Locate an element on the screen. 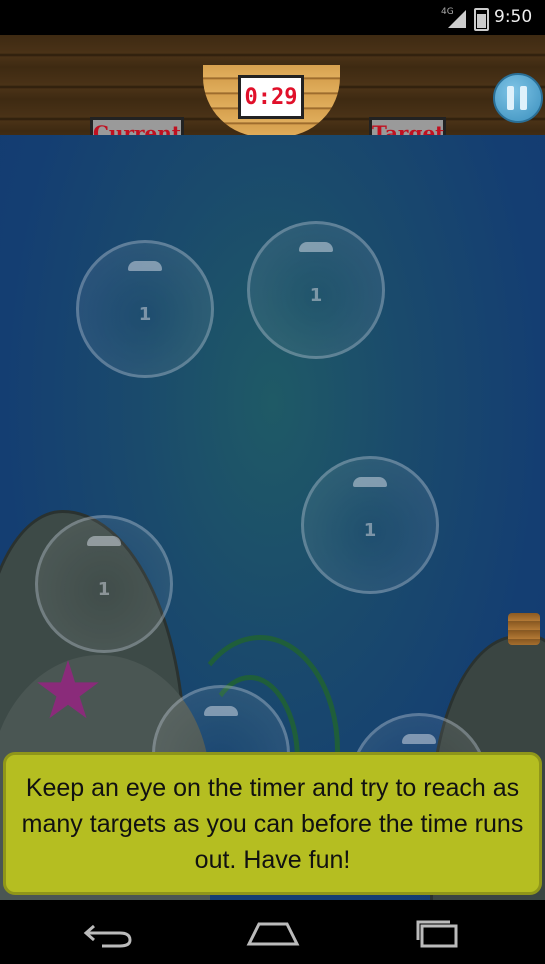 The image size is (545, 964). battery-icon is located at coordinates (481, 19).